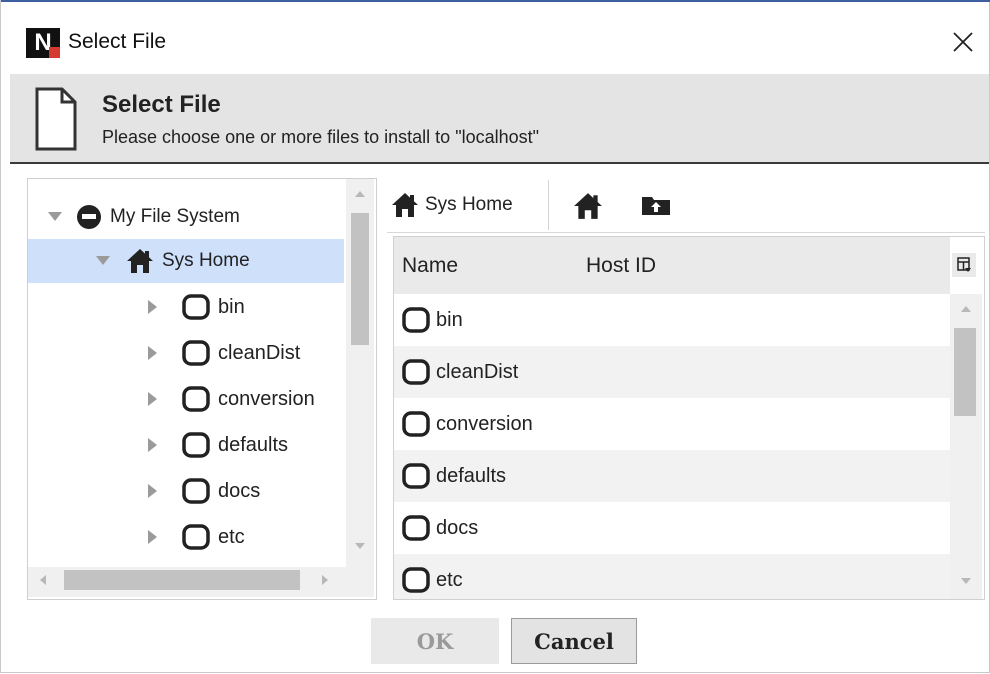 Image resolution: width=990 pixels, height=674 pixels. I want to click on file-list-row-cleandist: cleanDist, so click(672, 372).